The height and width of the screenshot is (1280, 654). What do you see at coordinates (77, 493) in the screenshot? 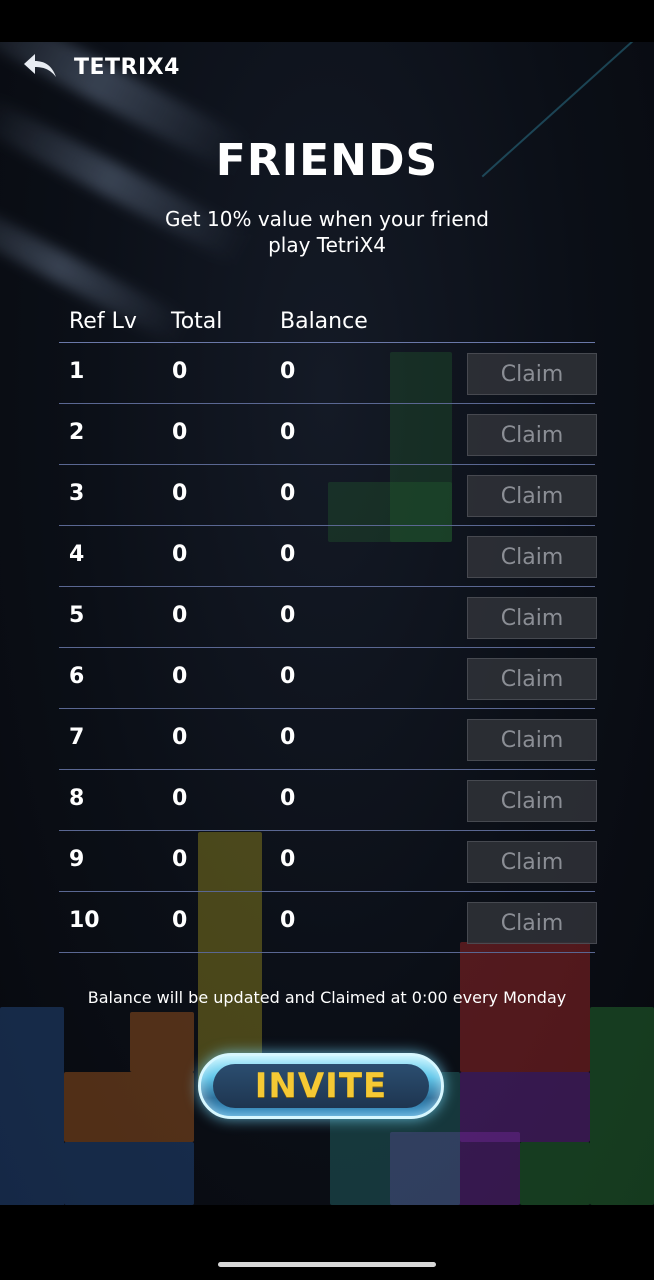
I see `ref-level: 3` at bounding box center [77, 493].